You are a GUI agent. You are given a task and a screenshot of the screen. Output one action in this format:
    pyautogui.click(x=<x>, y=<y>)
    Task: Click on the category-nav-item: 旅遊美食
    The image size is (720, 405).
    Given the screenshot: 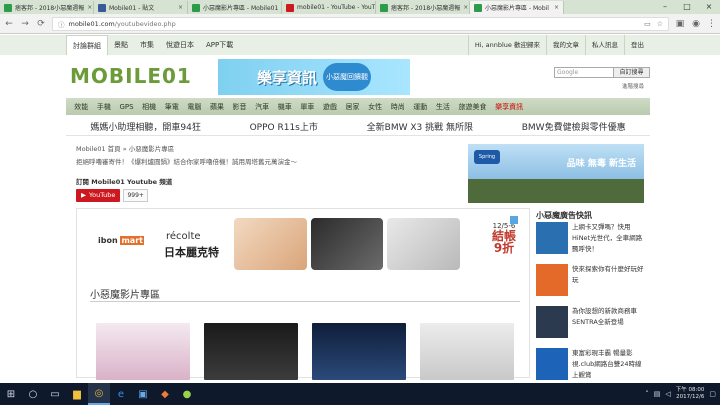 What is the action you would take?
    pyautogui.click(x=472, y=107)
    